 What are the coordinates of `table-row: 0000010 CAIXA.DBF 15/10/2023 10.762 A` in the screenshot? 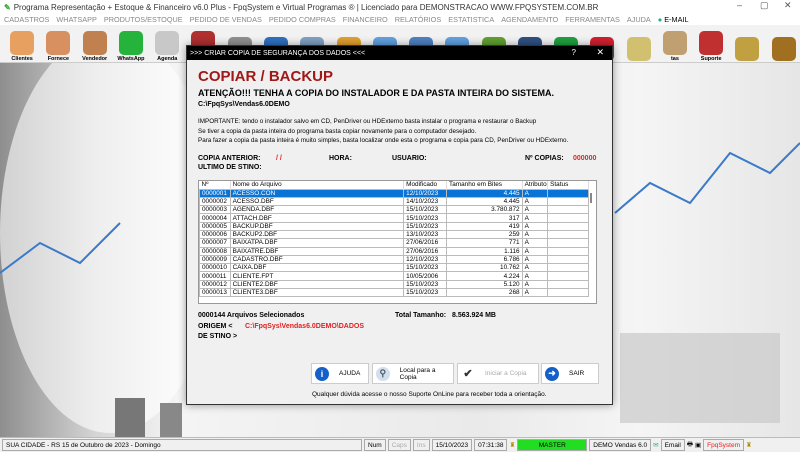 It's located at (394, 268).